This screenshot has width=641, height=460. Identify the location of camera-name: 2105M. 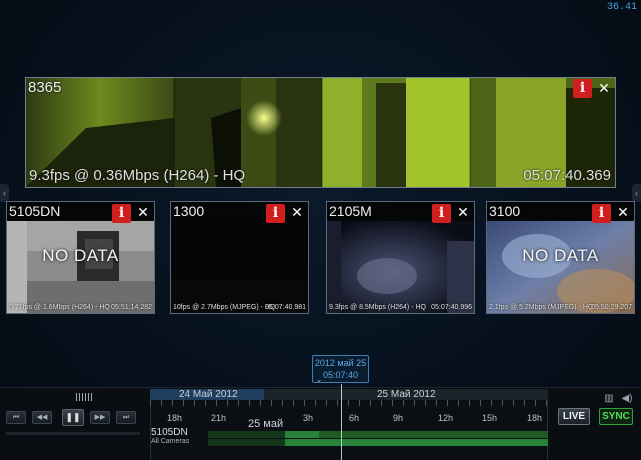
(350, 211).